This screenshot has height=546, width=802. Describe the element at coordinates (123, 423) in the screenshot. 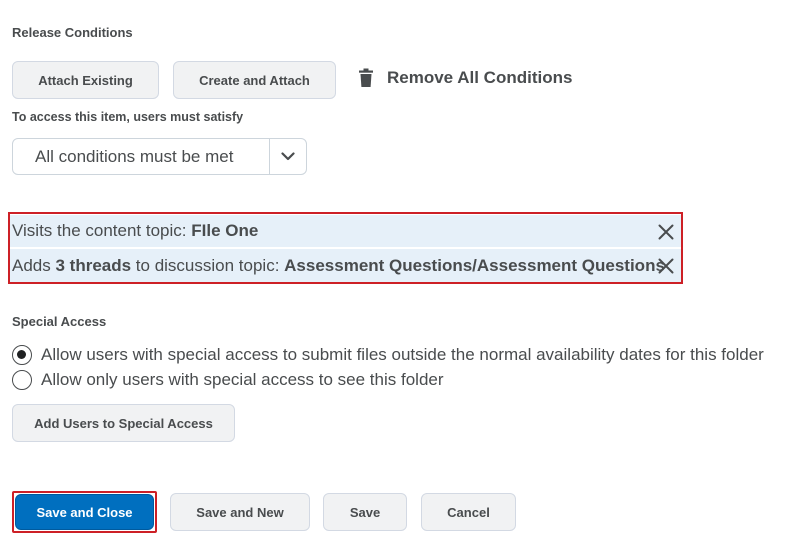

I see `add-users-special-access-button: Add Users to Special Access` at that location.